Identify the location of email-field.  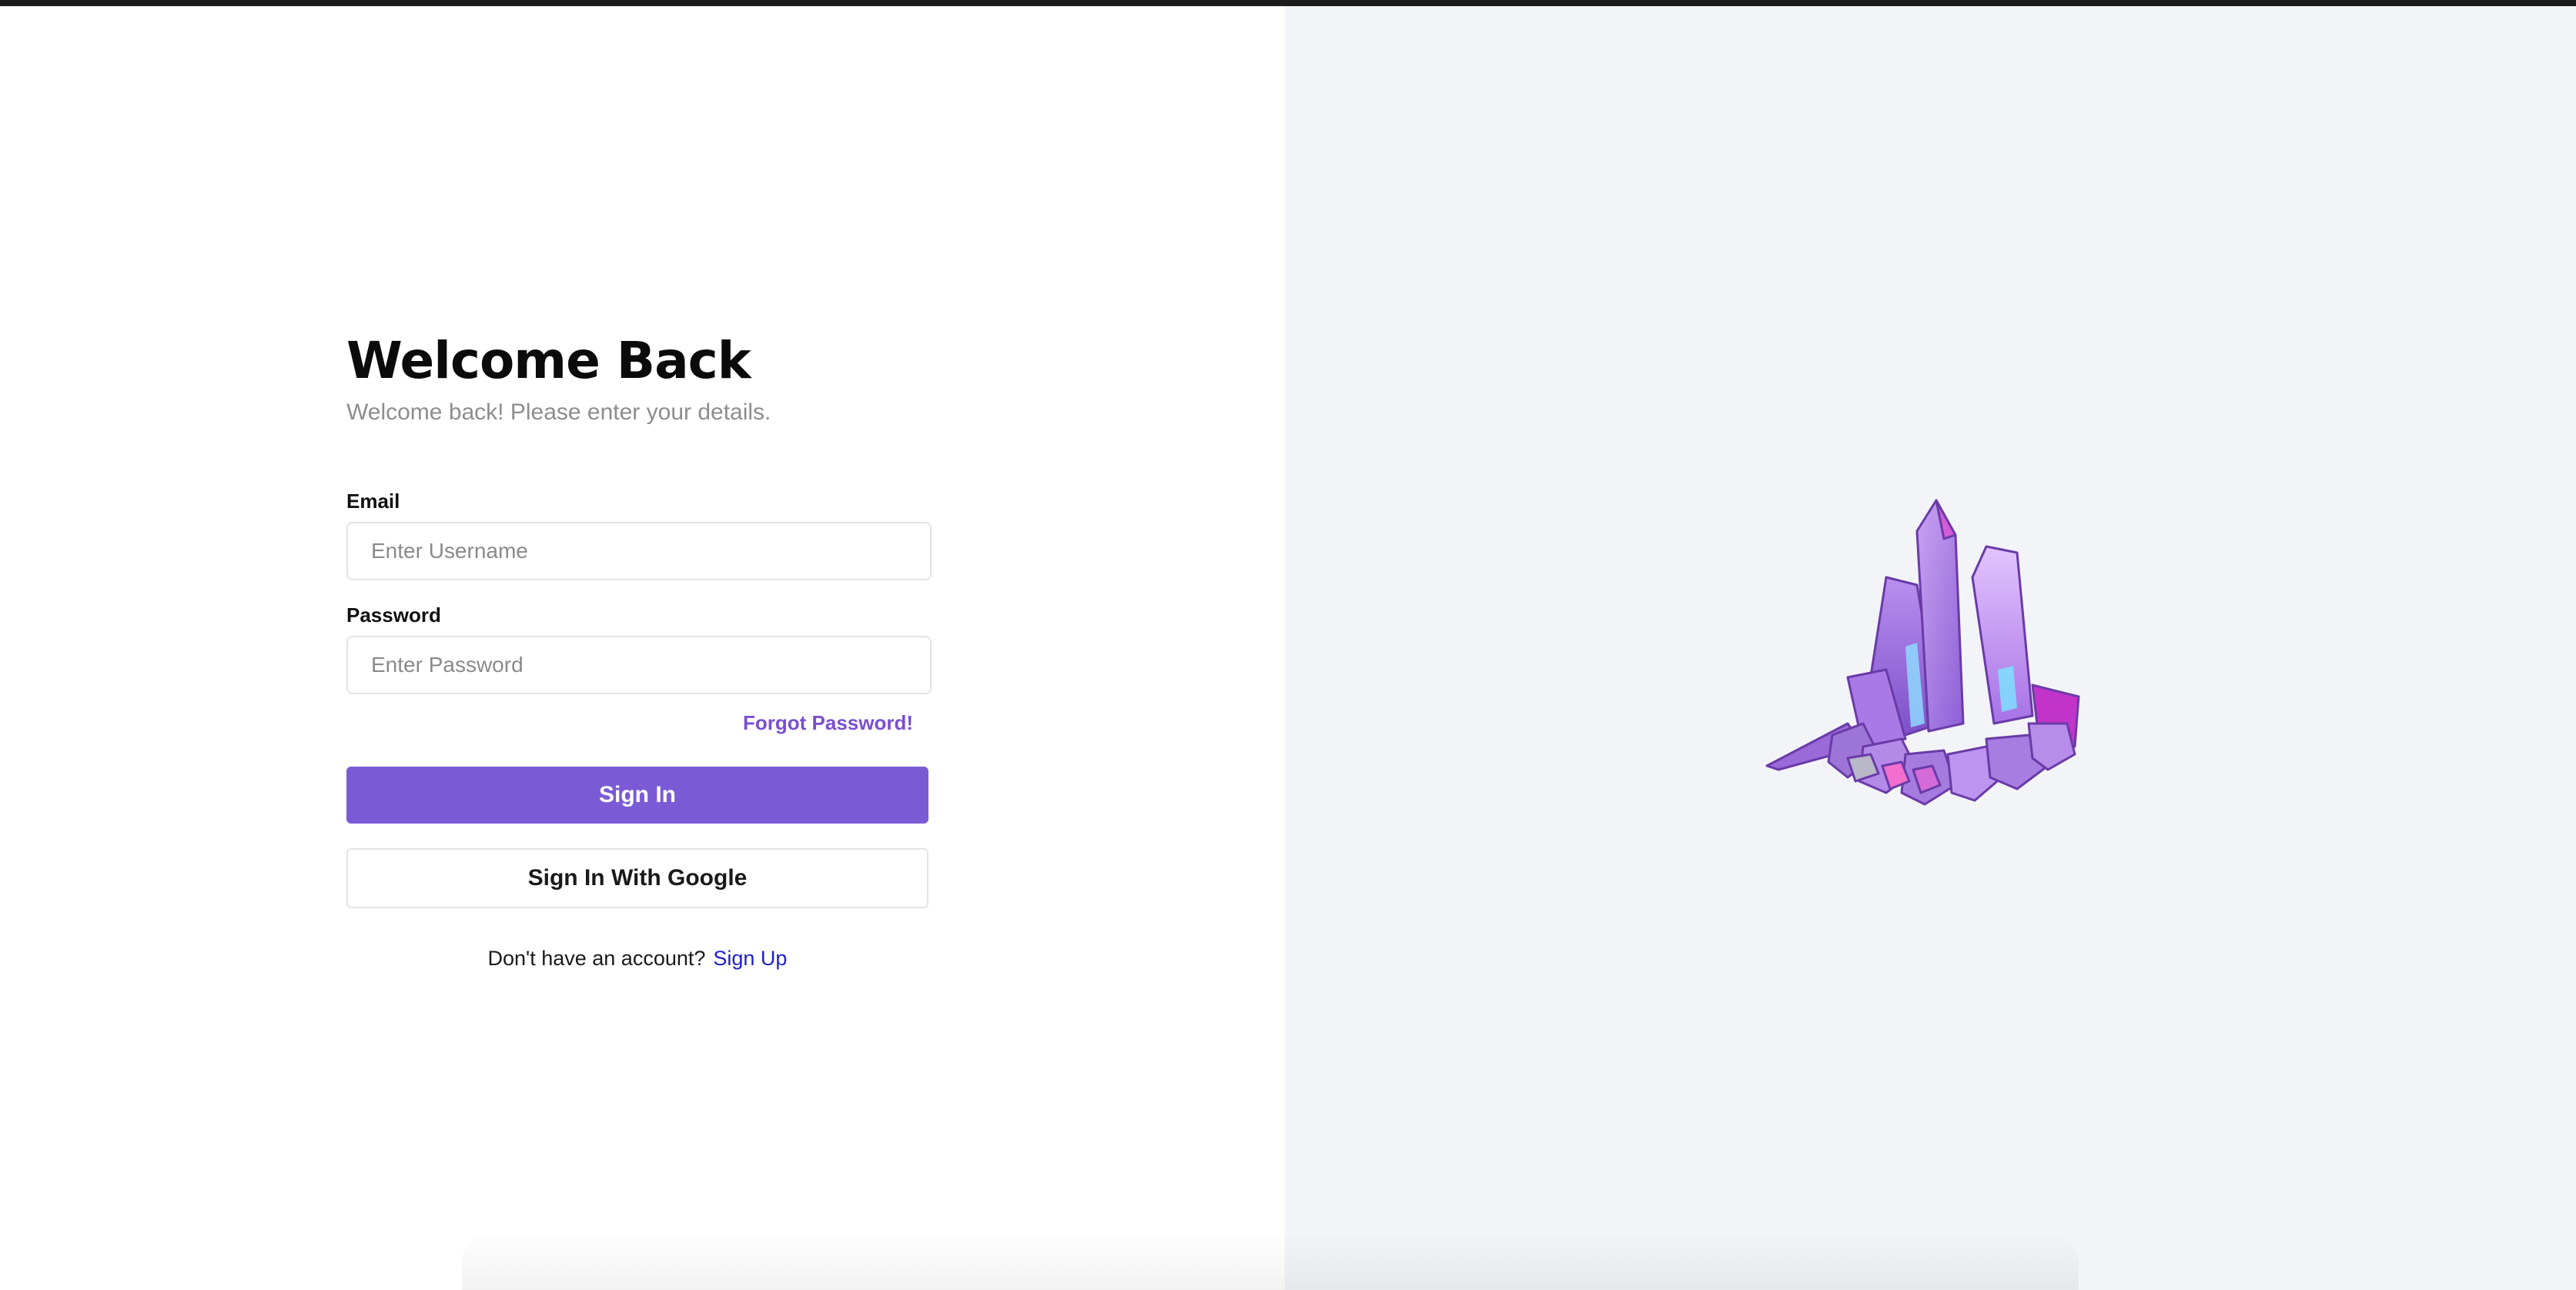
(639, 551).